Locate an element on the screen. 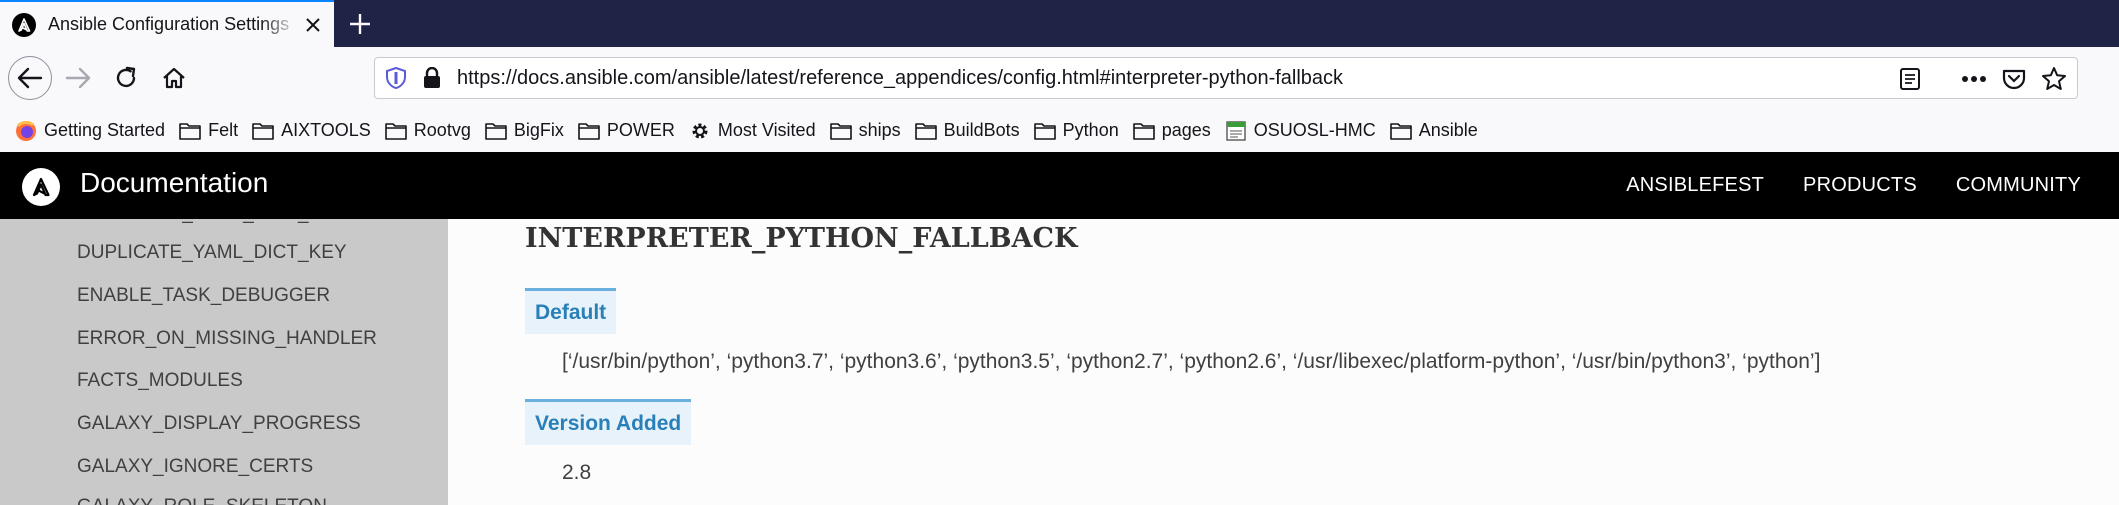 This screenshot has height=505, width=2119. bookmark-item: Most Visited is located at coordinates (752, 131).